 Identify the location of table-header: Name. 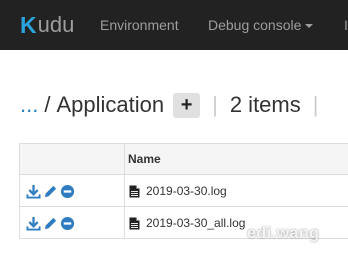
(183, 159).